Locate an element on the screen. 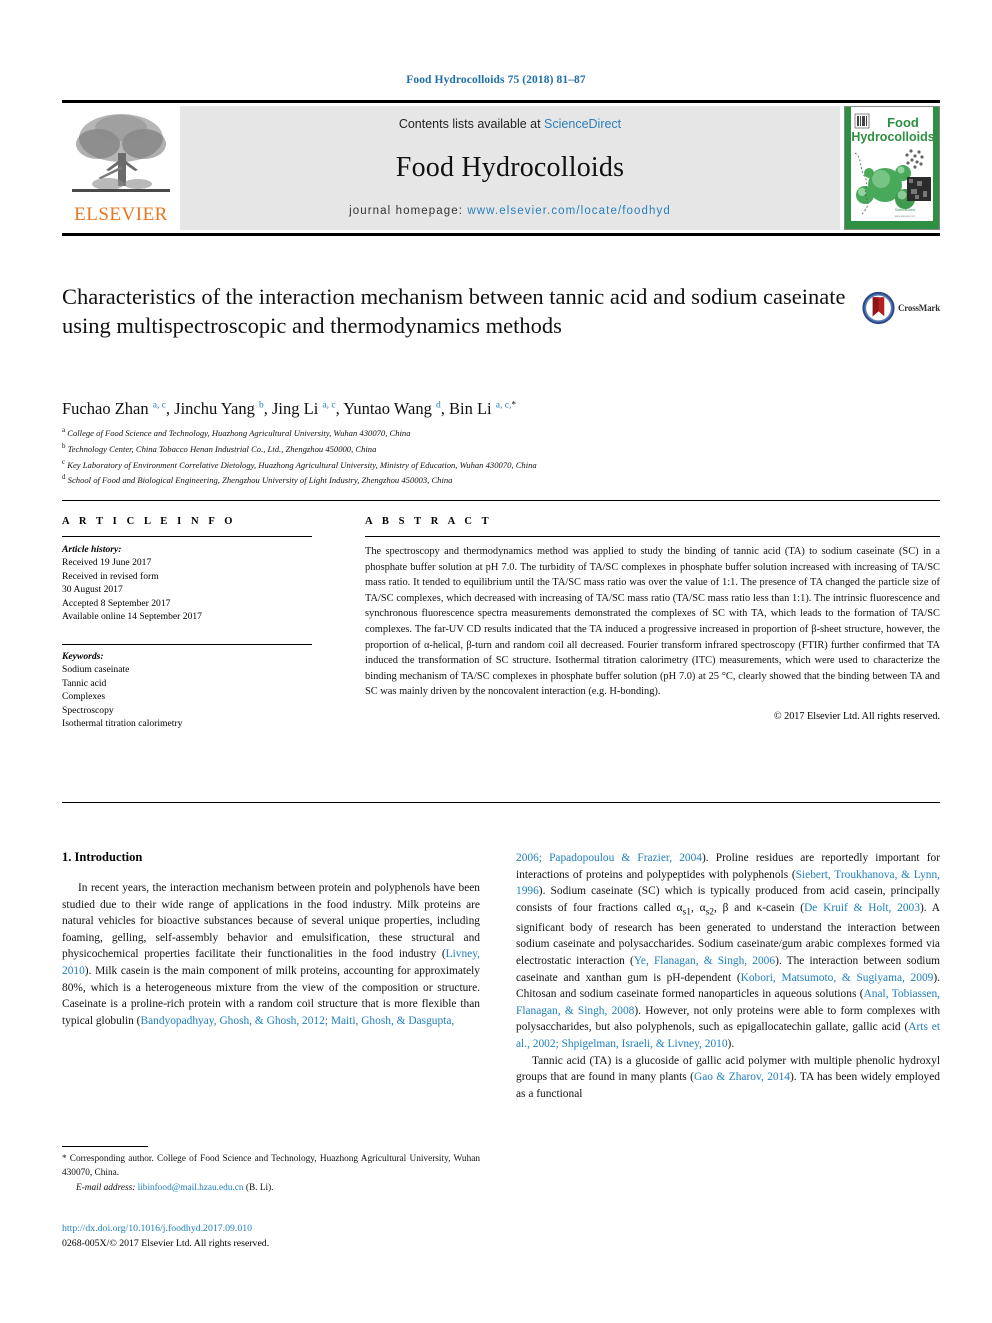 The width and height of the screenshot is (992, 1323). elsevier-tree-icon is located at coordinates (121, 153).